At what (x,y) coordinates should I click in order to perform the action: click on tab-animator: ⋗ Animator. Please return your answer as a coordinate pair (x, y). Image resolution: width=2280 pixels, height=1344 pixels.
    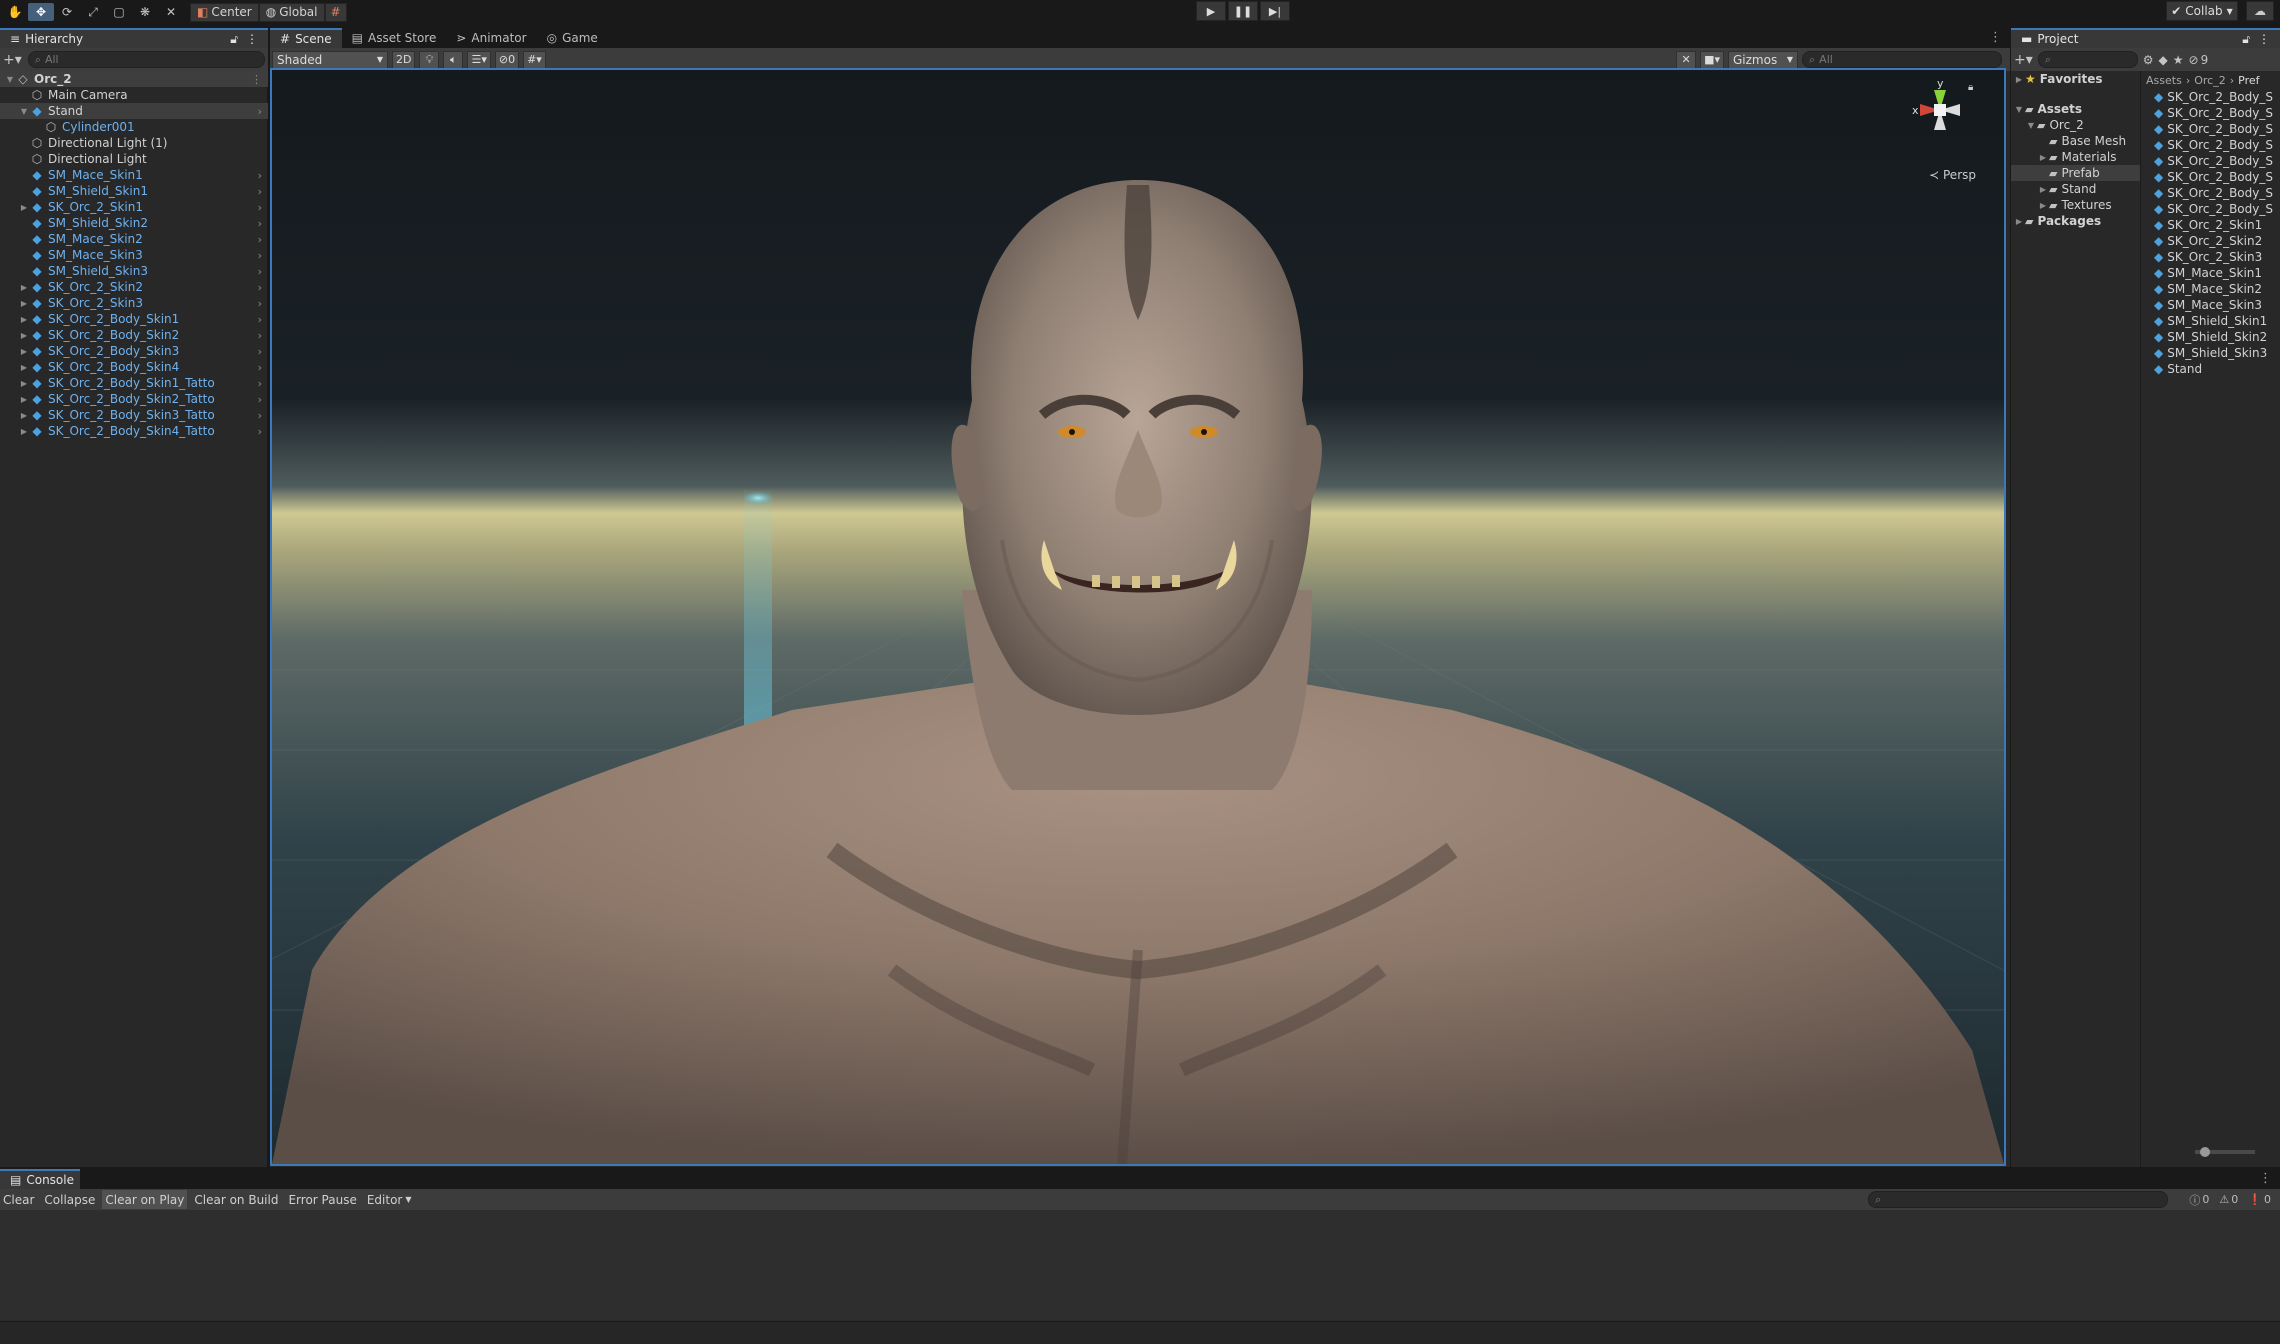
    Looking at the image, I should click on (491, 38).